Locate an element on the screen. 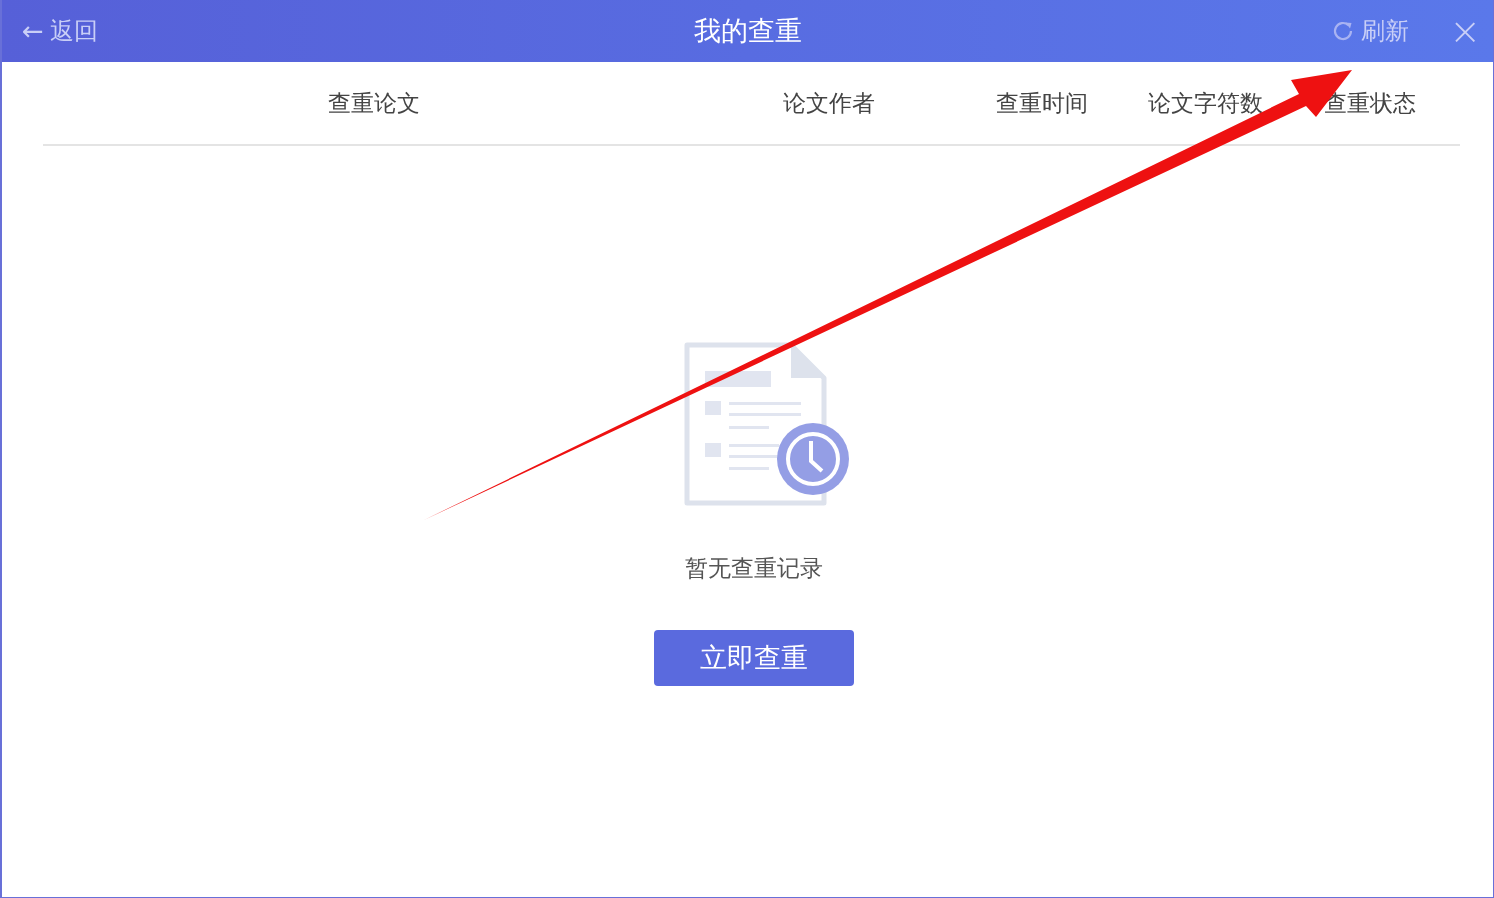 This screenshot has height=898, width=1494. back-button: ← 返回 is located at coordinates (60, 31).